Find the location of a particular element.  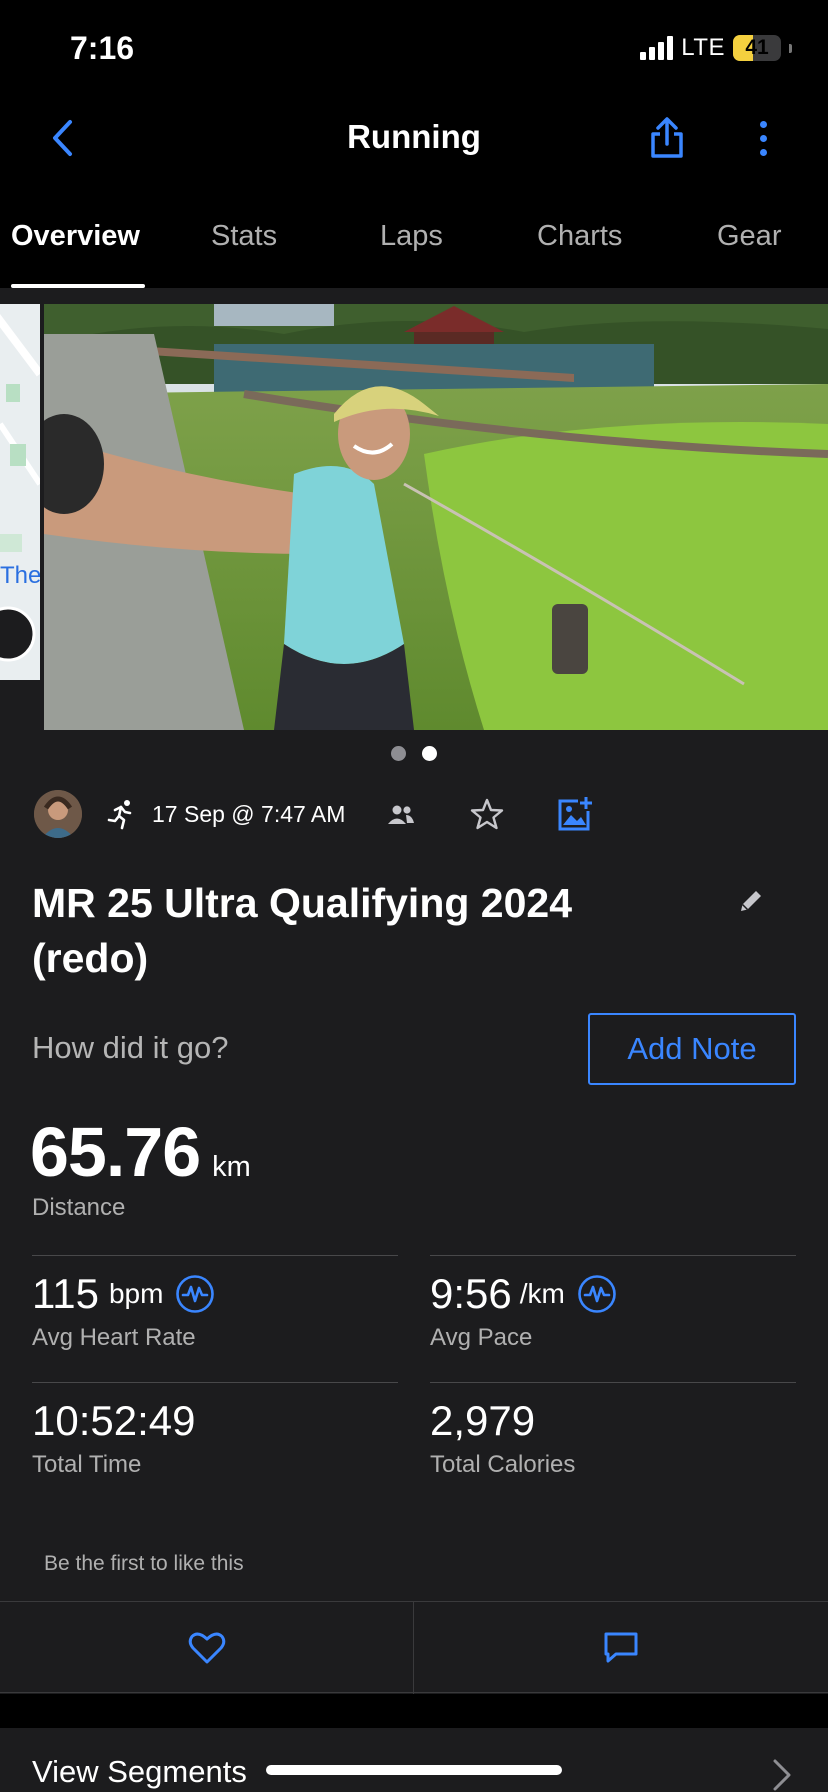

status-indicators: LTE 41 is located at coordinates (716, 48).